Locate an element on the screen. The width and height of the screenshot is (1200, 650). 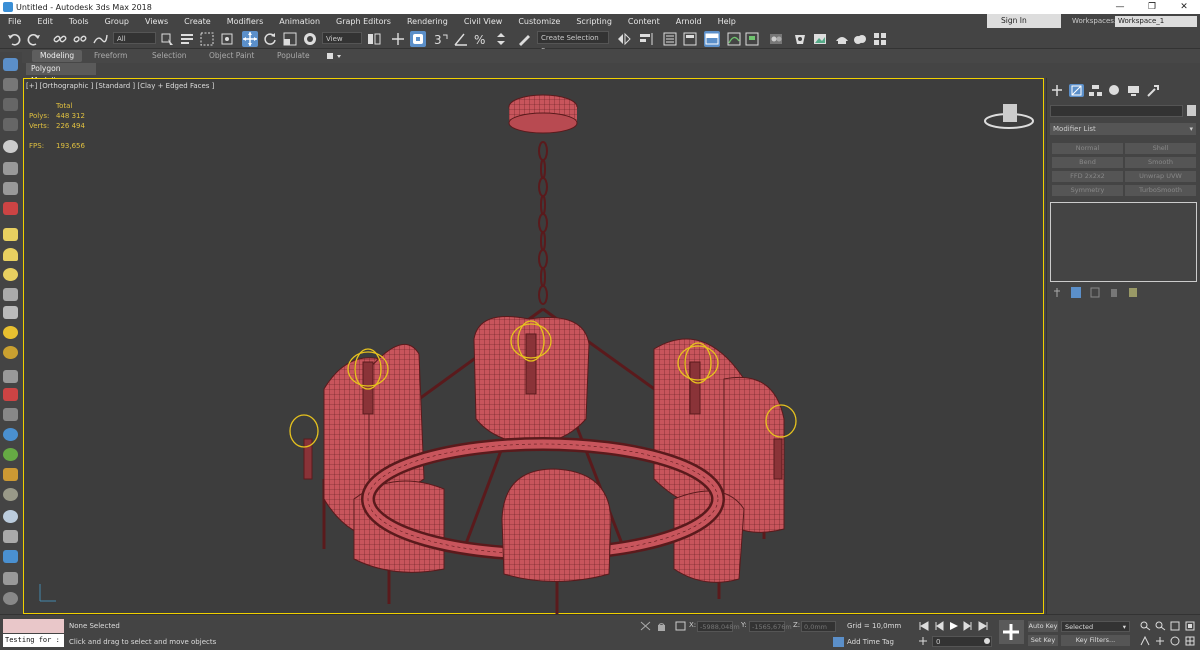
material-editor-icon is located at coordinates (776, 39).